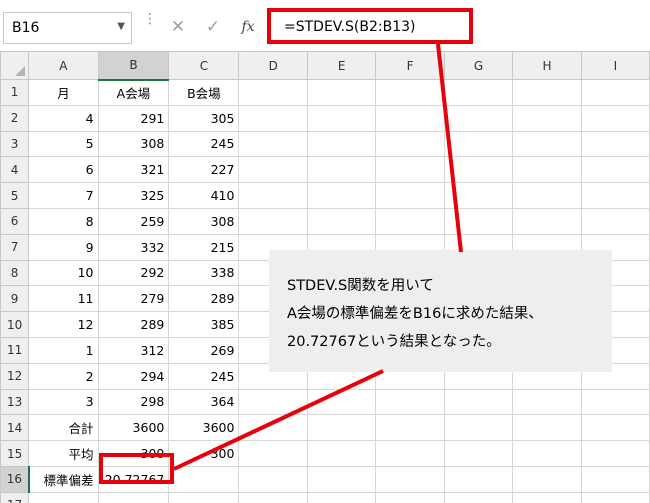  What do you see at coordinates (63, 376) in the screenshot?
I see `cell-a12: 2` at bounding box center [63, 376].